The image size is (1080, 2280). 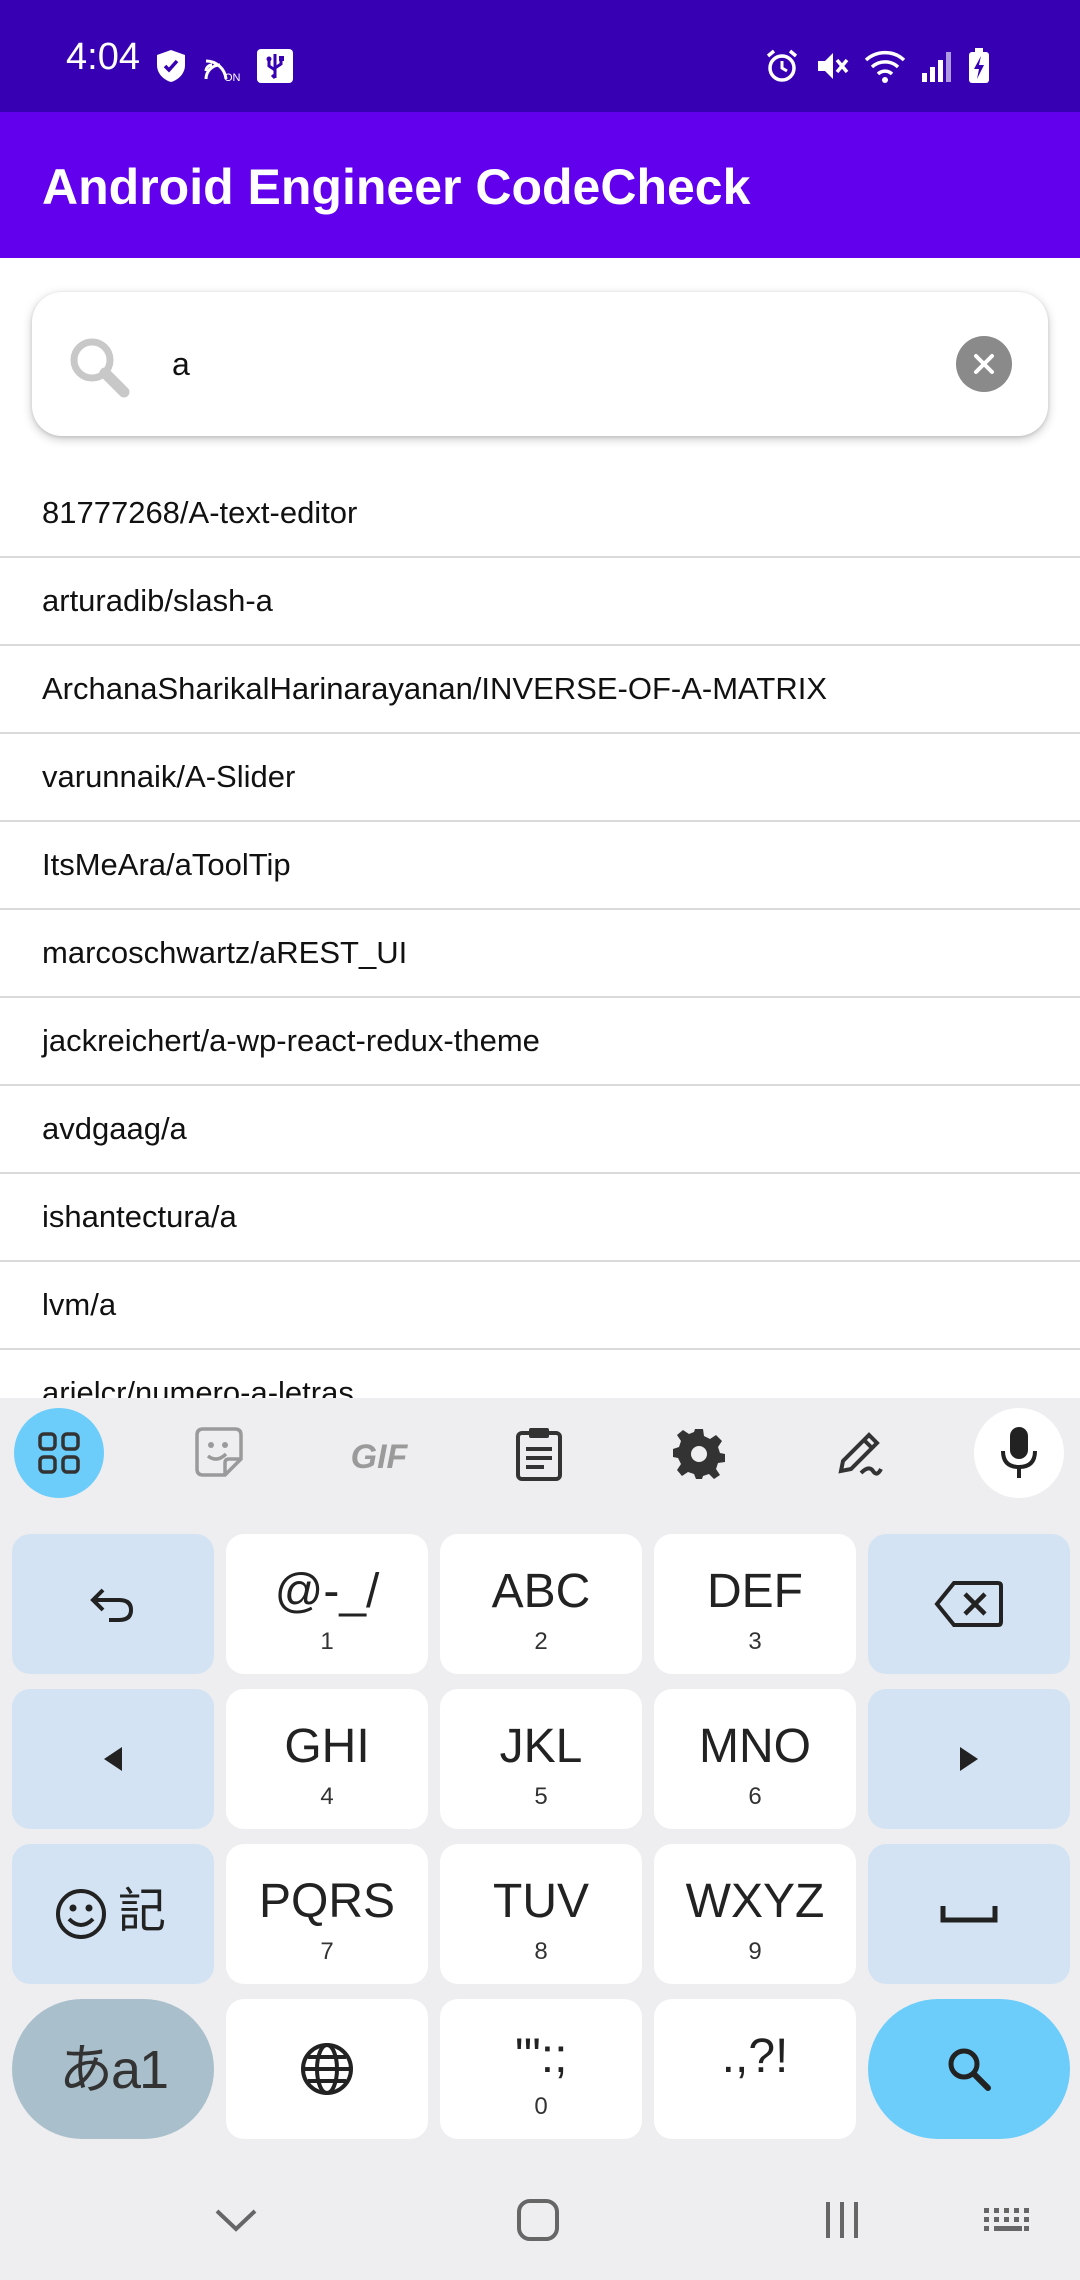 I want to click on undo-key, so click(x=113, y=1604).